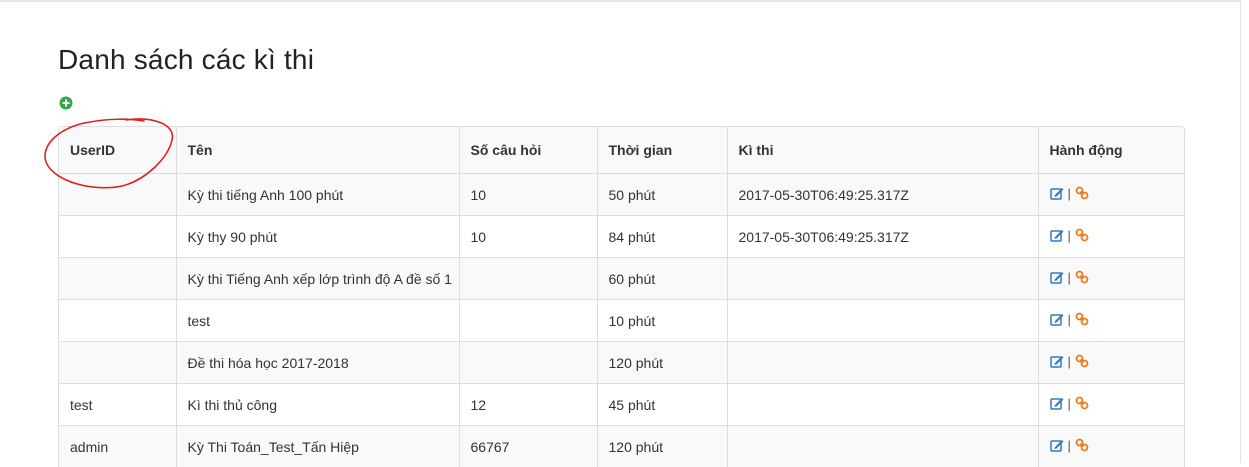 The image size is (1249, 467). I want to click on cell-name: Đề thi hóa học 2017-2018, so click(317, 363).